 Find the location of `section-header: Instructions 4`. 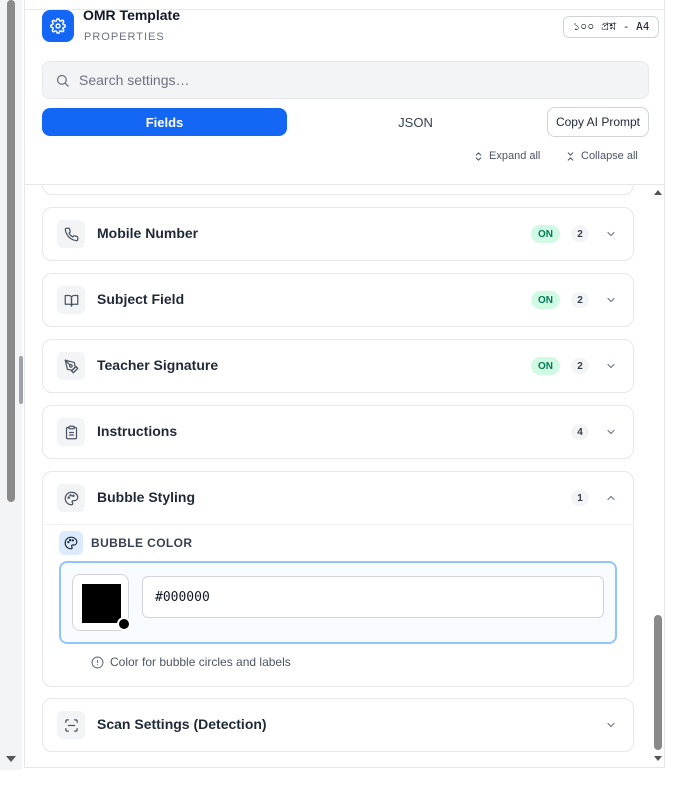

section-header: Instructions 4 is located at coordinates (338, 432).